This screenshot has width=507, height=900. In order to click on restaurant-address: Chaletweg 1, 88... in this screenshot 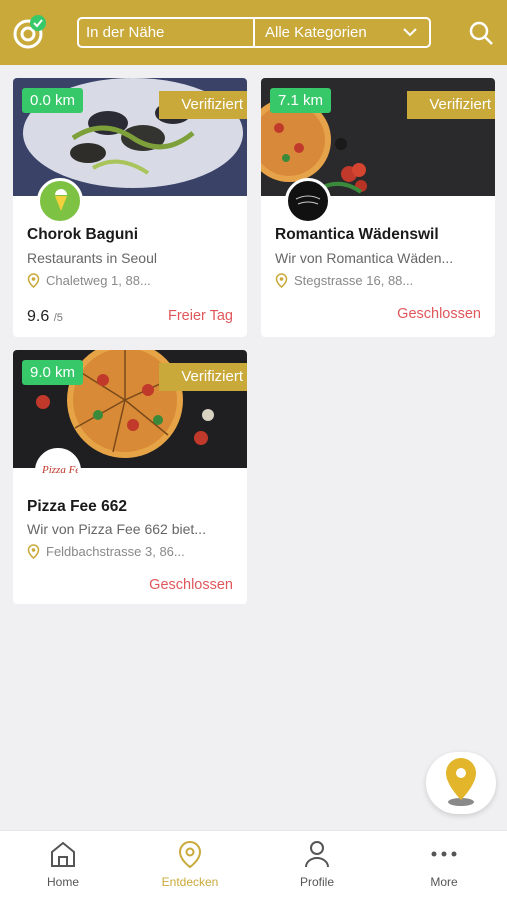, I will do `click(89, 280)`.